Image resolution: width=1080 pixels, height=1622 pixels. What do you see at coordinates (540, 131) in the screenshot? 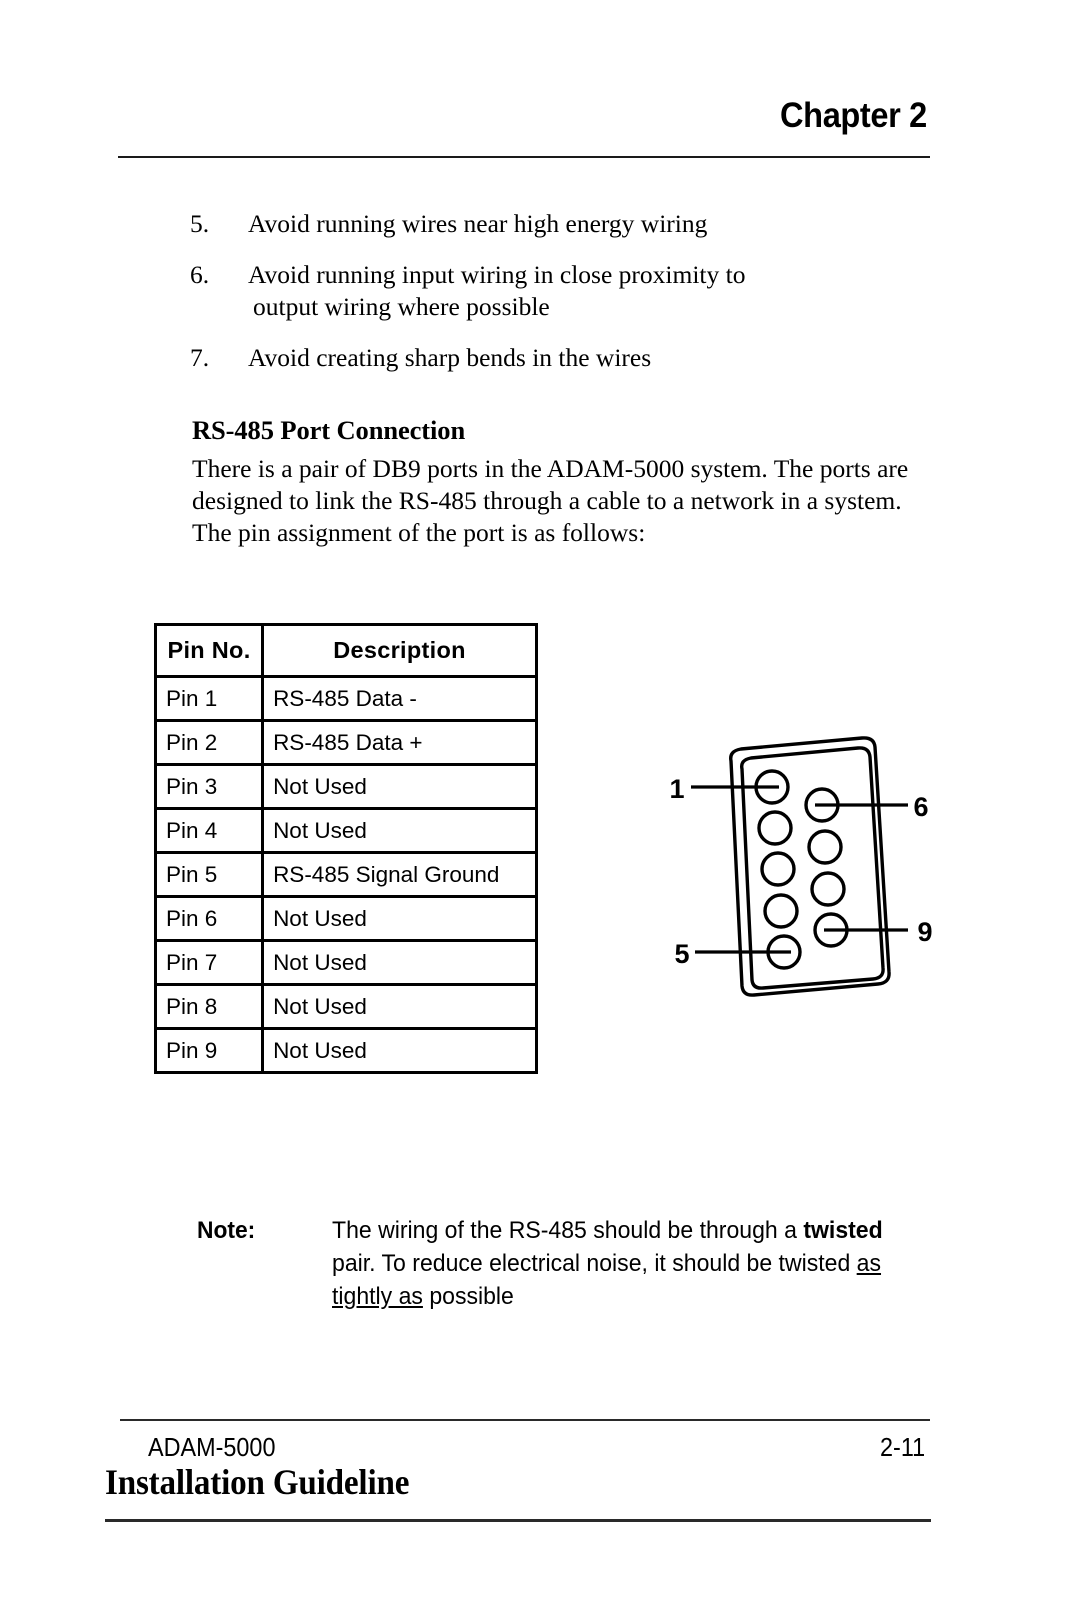
I see `page-header: Chapter 2` at bounding box center [540, 131].